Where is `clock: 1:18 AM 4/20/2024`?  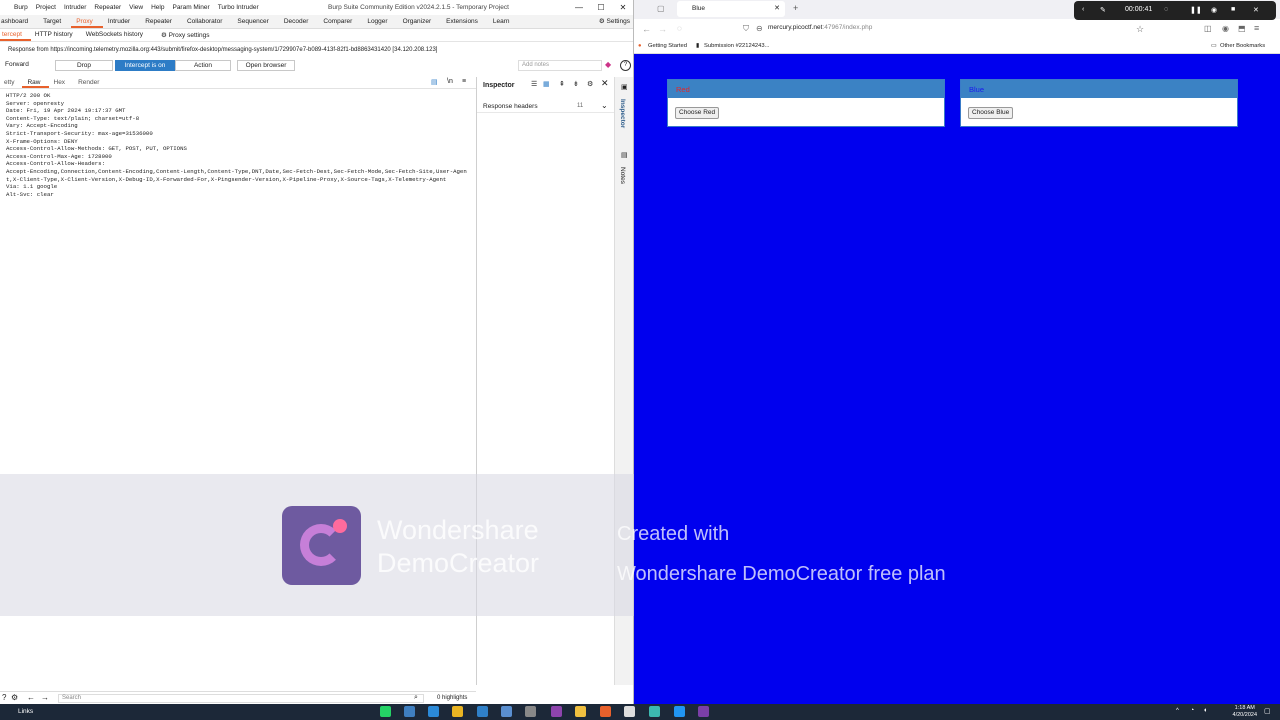 clock: 1:18 AM 4/20/2024 is located at coordinates (1245, 712).